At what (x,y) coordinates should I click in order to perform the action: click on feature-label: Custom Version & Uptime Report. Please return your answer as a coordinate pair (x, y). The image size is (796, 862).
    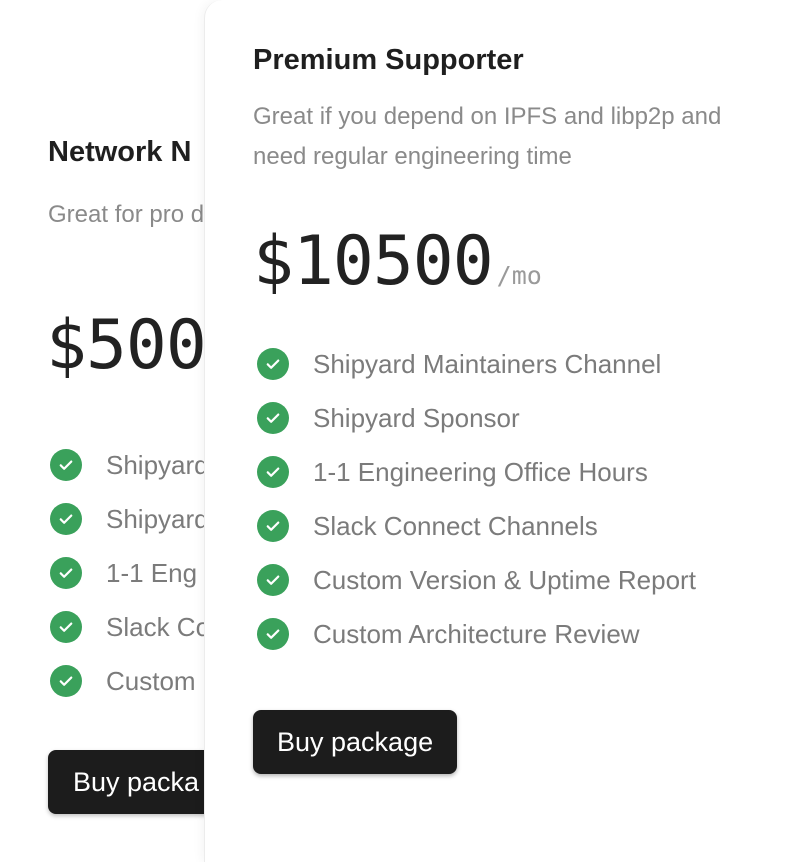
    Looking at the image, I should click on (504, 579).